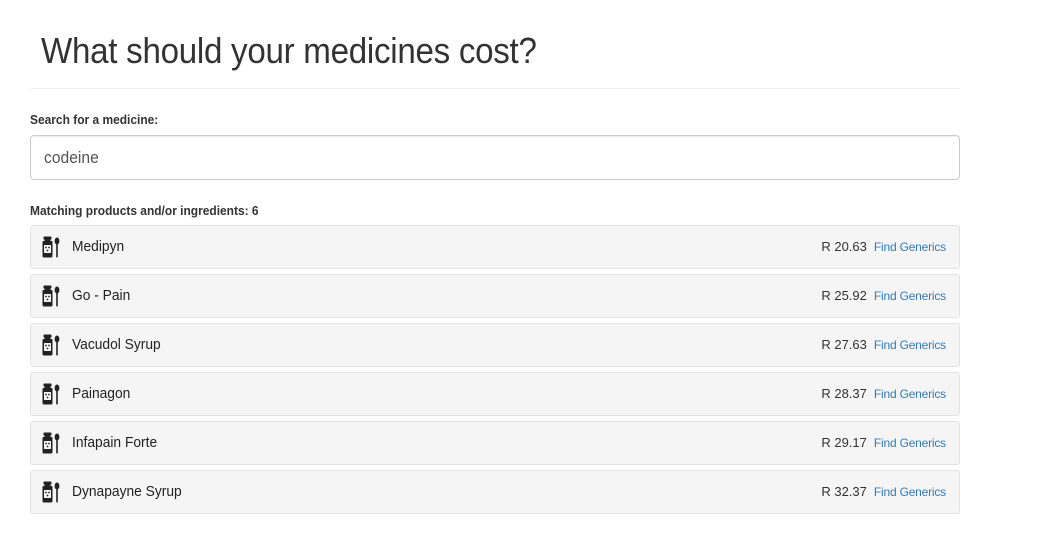  What do you see at coordinates (495, 345) in the screenshot?
I see `list-item: Vacudol Syrup R 27.63 Find Generics` at bounding box center [495, 345].